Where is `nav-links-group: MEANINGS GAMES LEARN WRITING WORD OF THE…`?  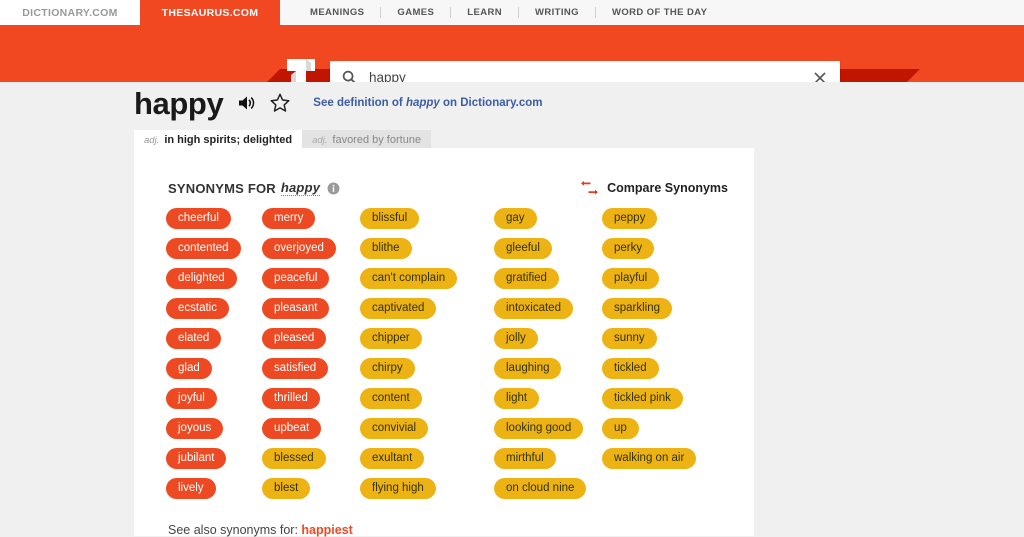
nav-links-group: MEANINGS GAMES LEARN WRITING WORD OF THE… is located at coordinates (652, 12).